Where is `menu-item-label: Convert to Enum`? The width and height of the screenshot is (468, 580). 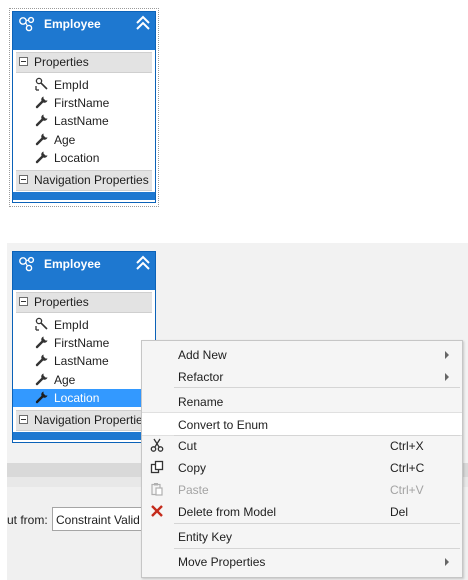 menu-item-label: Convert to Enum is located at coordinates (223, 425).